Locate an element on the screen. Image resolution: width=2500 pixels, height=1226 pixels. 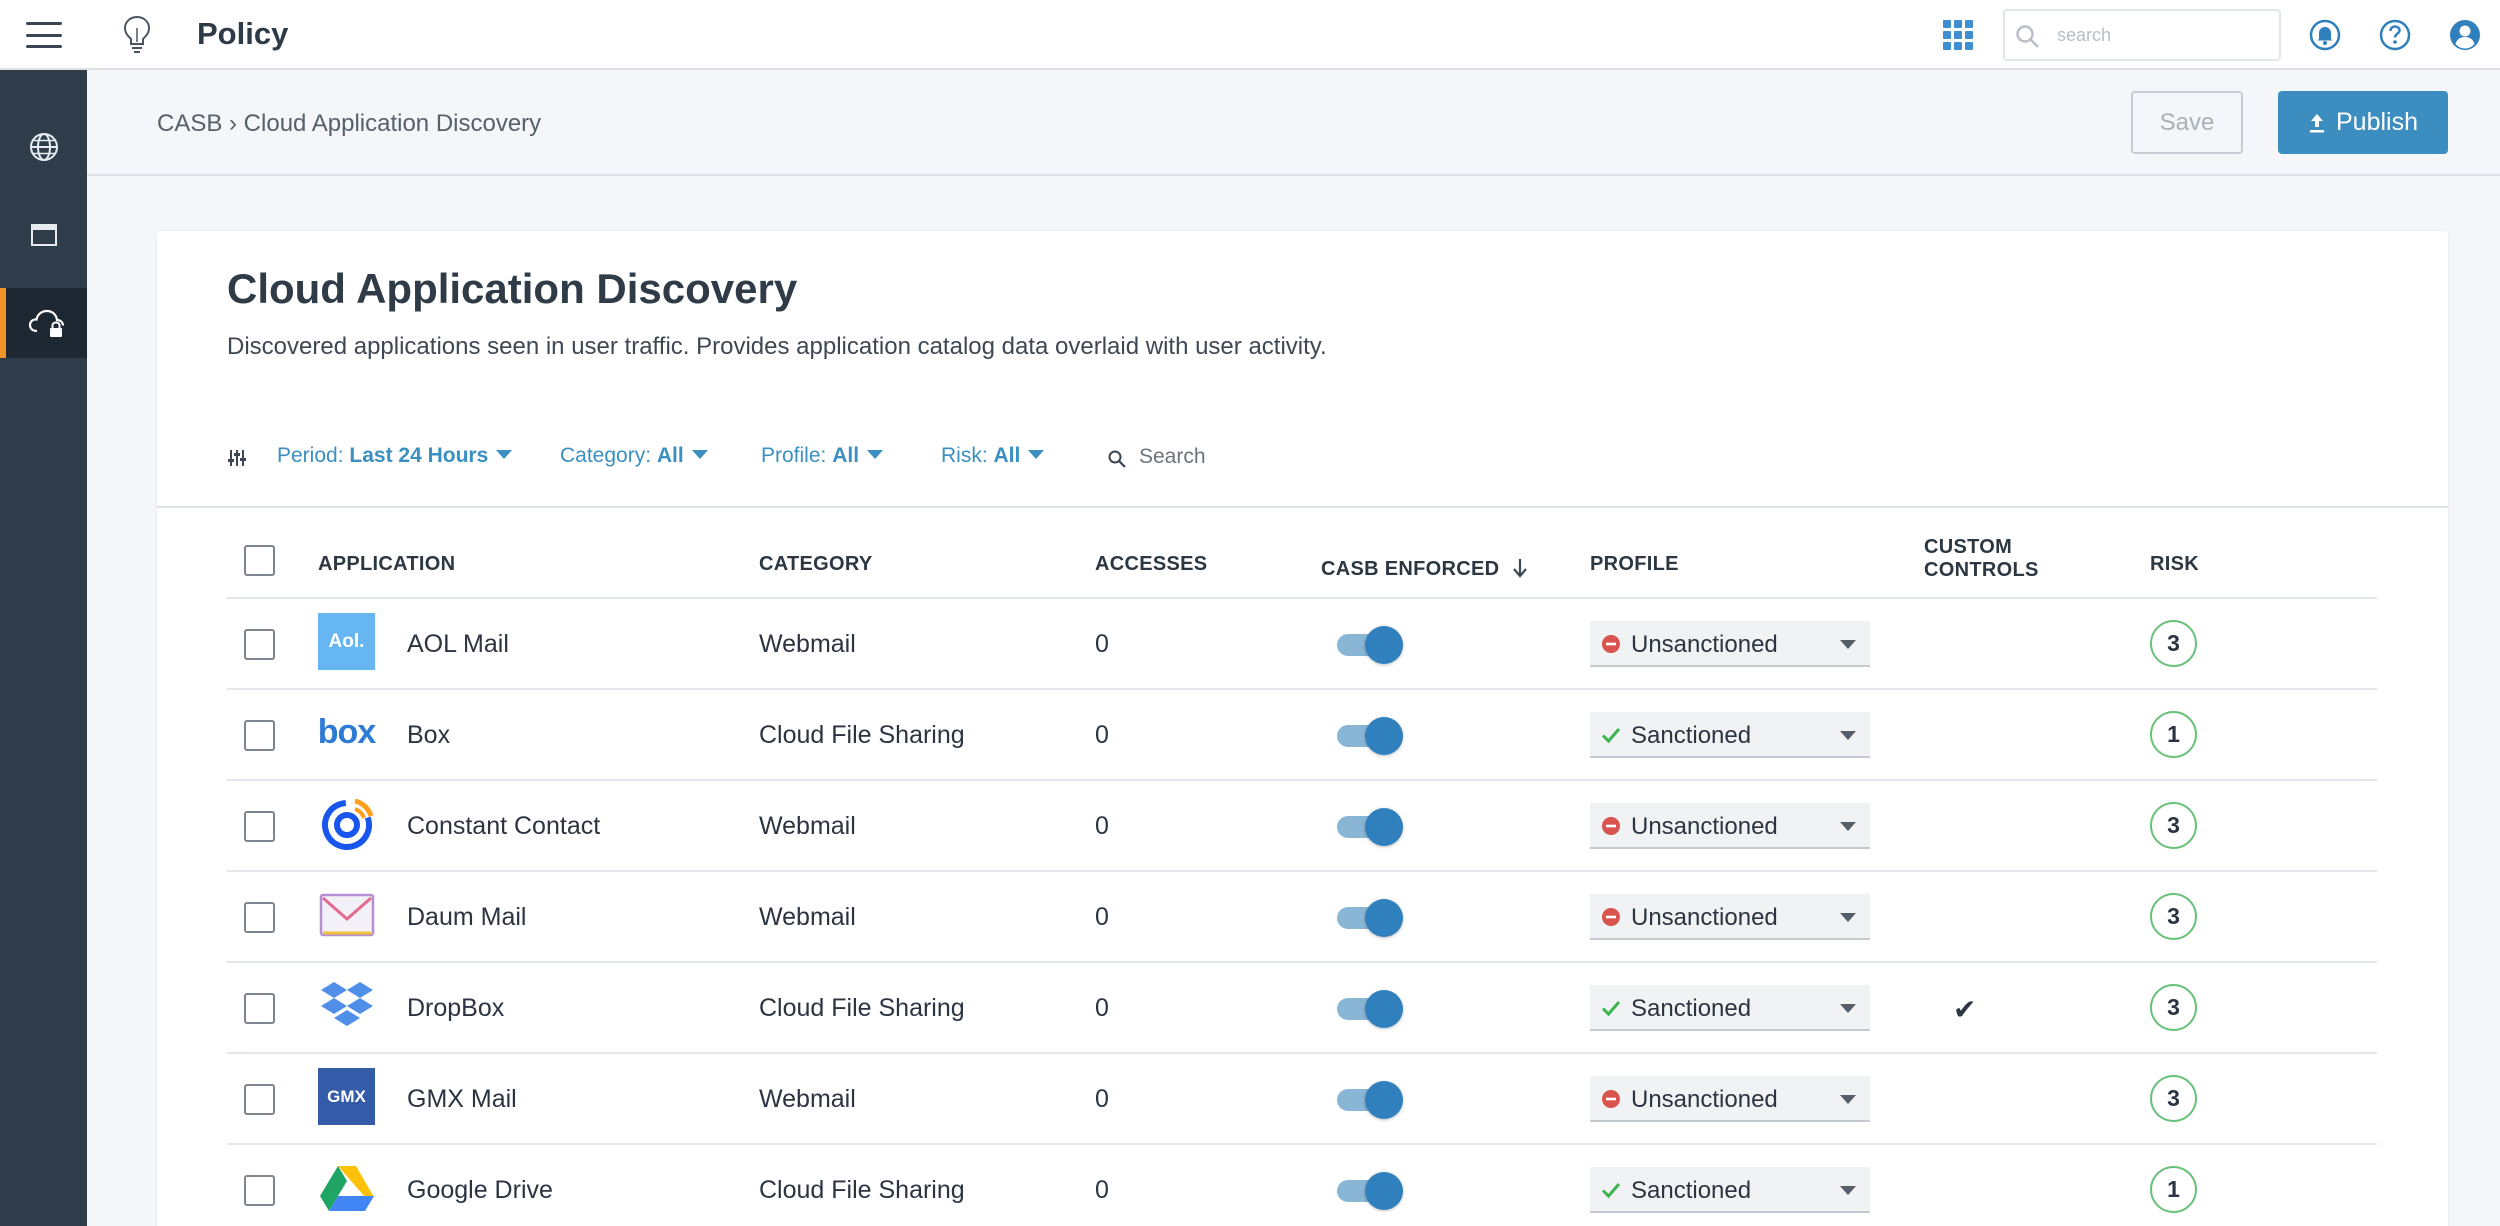
global-search-input is located at coordinates (2164, 35).